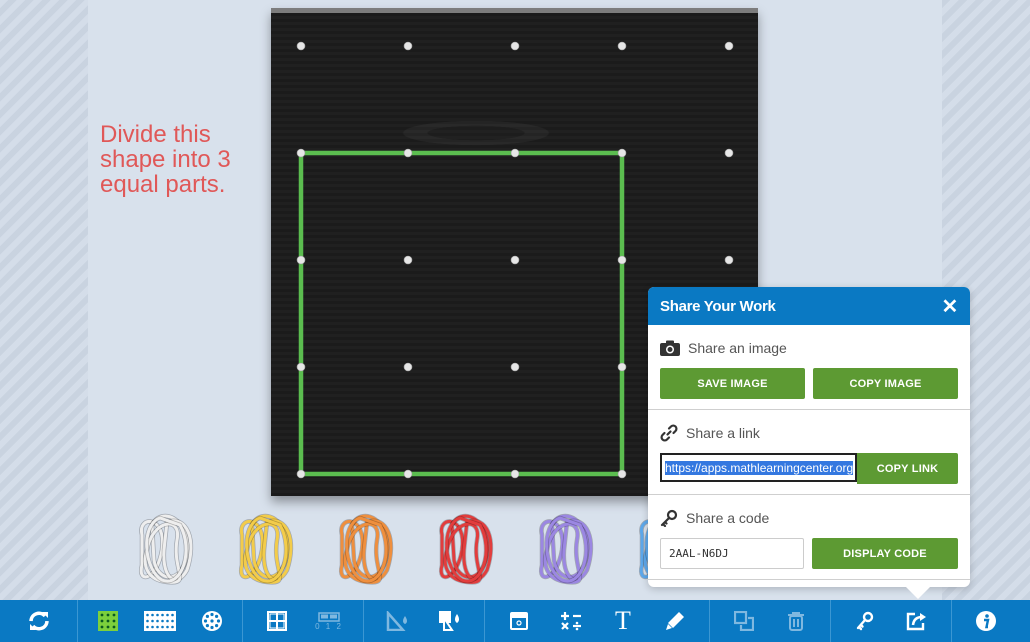  I want to click on toolbar-group-info, so click(982, 621).